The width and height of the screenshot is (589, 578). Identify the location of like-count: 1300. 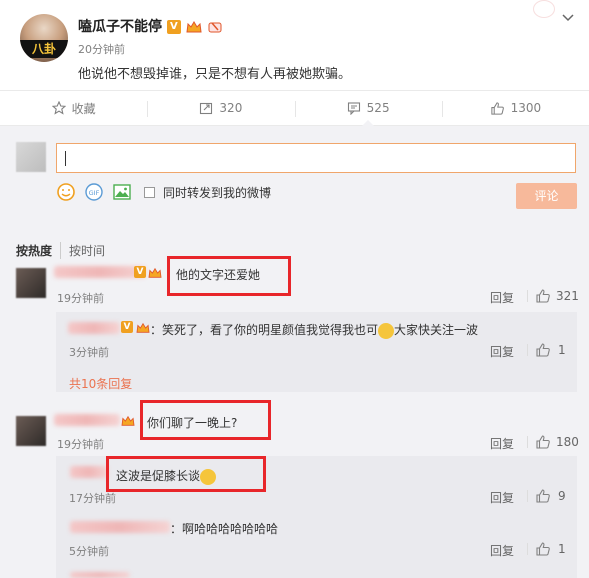
(526, 108).